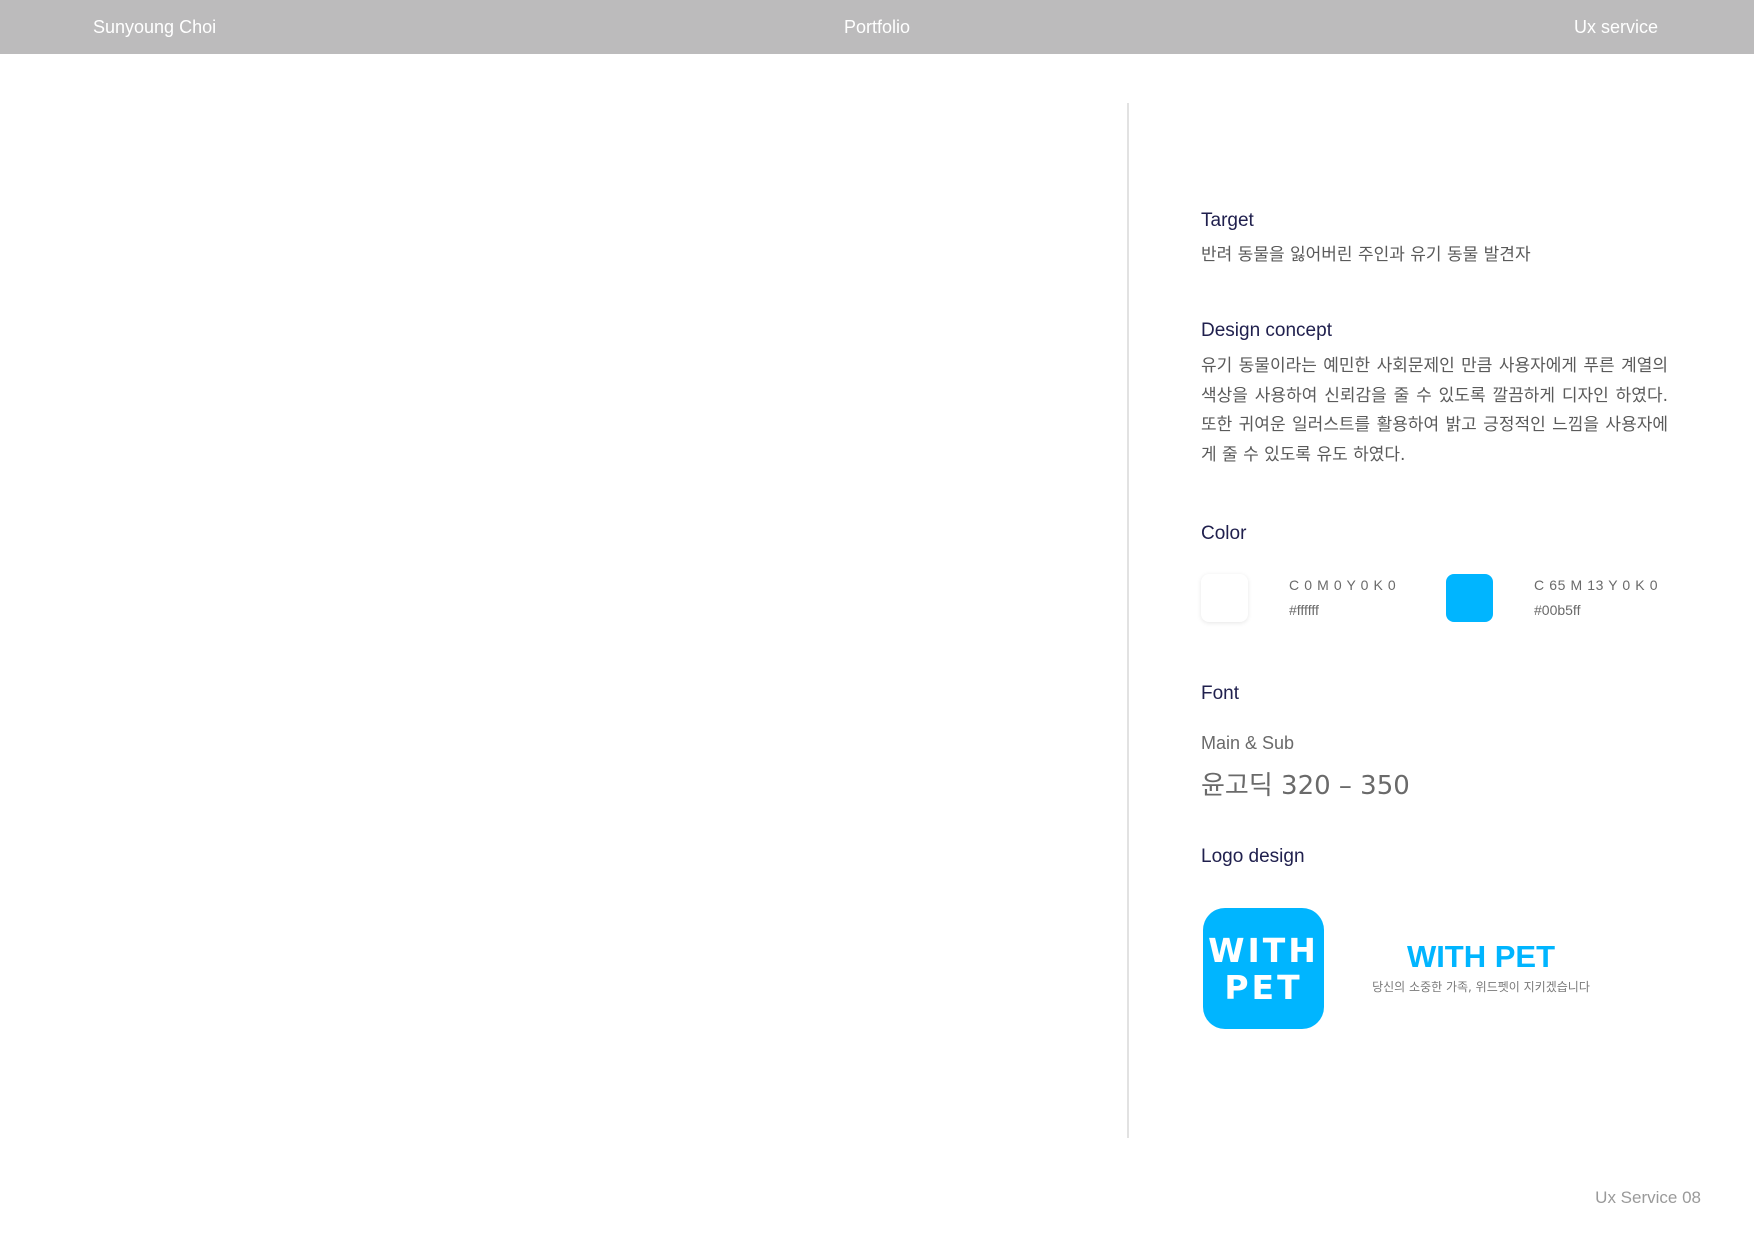 The image size is (1754, 1240). What do you see at coordinates (1305, 786) in the screenshot?
I see `font-sample: 윤고딕 320 – 350` at bounding box center [1305, 786].